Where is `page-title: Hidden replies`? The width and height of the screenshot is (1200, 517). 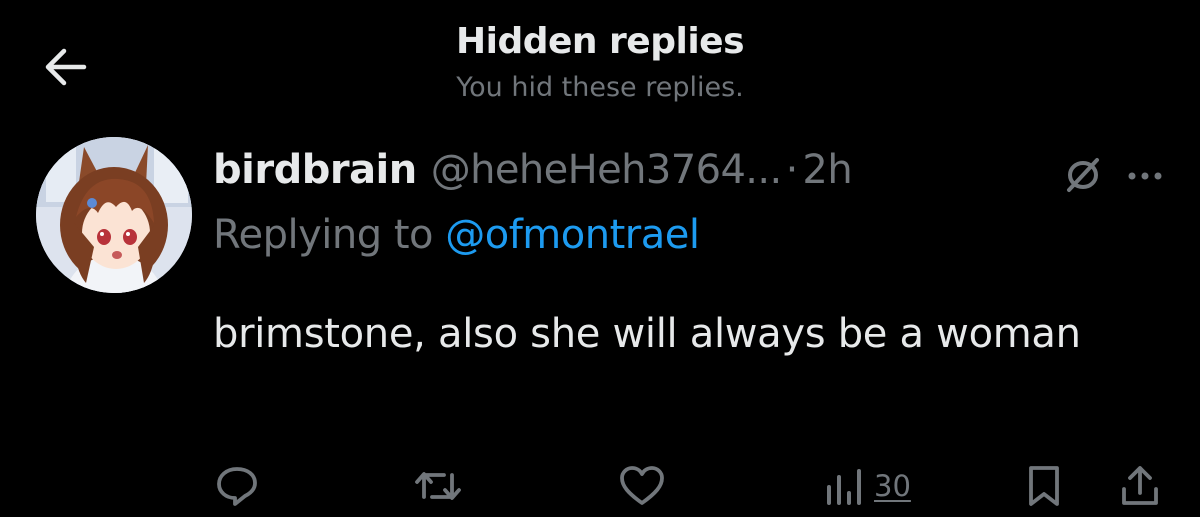 page-title: Hidden replies is located at coordinates (600, 41).